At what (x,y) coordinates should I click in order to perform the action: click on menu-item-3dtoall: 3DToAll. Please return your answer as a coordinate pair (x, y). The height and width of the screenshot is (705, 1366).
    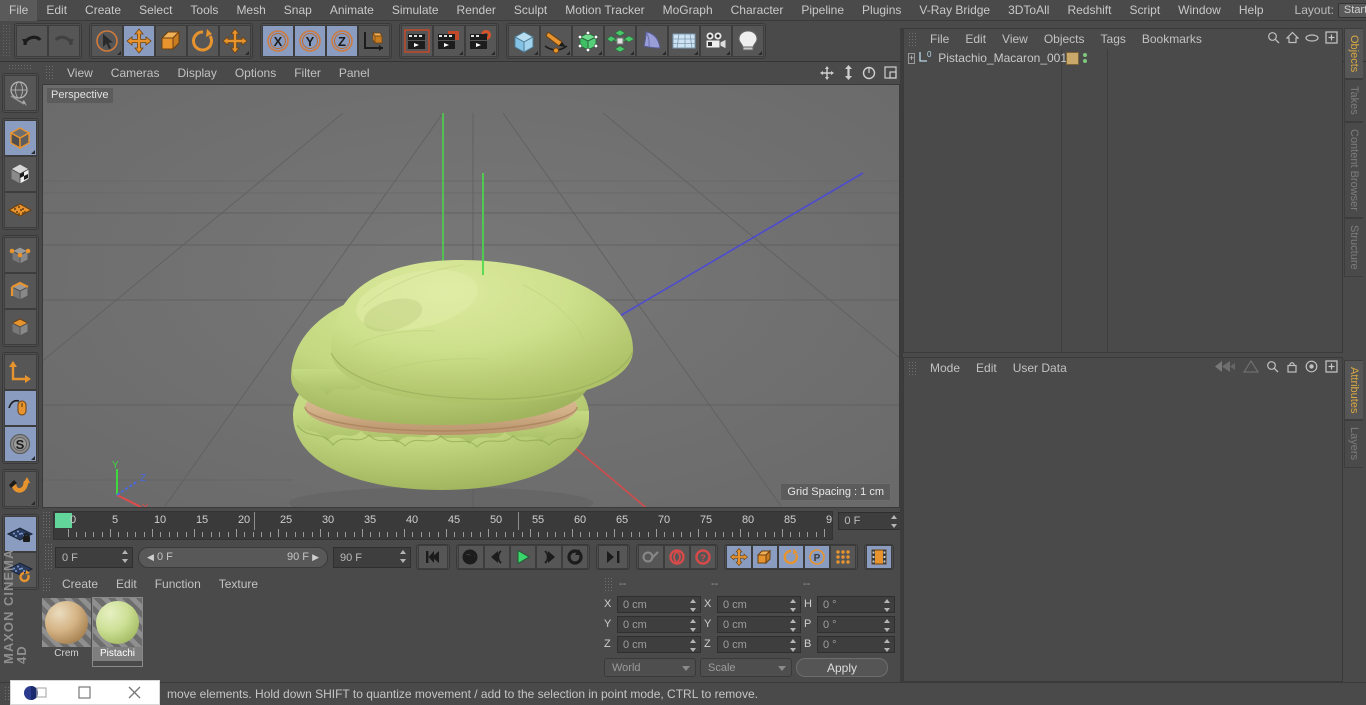
    Looking at the image, I should click on (1028, 10).